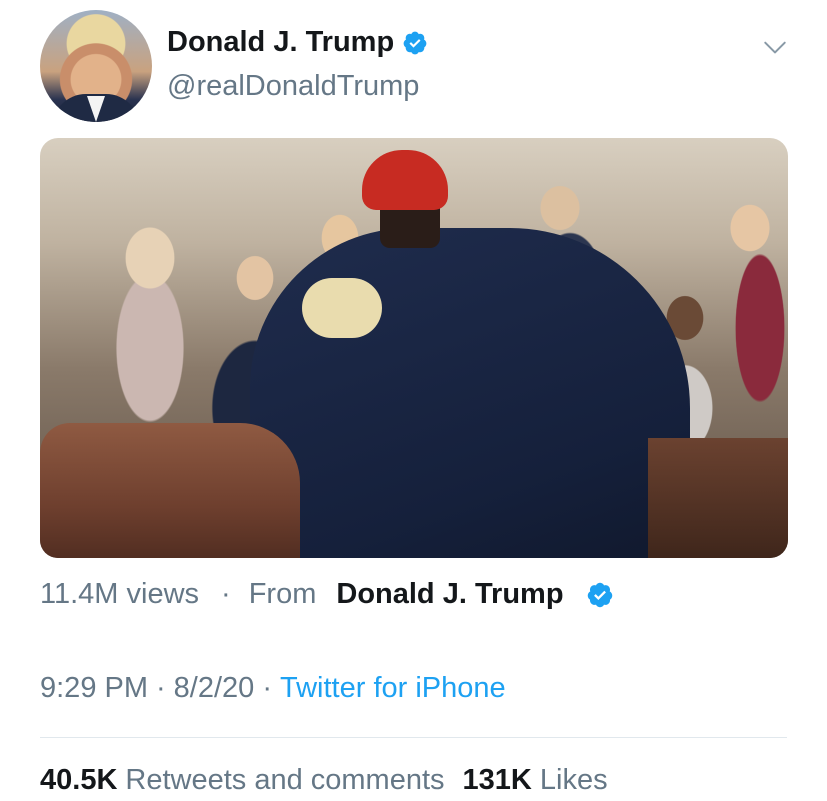  What do you see at coordinates (96, 66) in the screenshot?
I see `avatar` at bounding box center [96, 66].